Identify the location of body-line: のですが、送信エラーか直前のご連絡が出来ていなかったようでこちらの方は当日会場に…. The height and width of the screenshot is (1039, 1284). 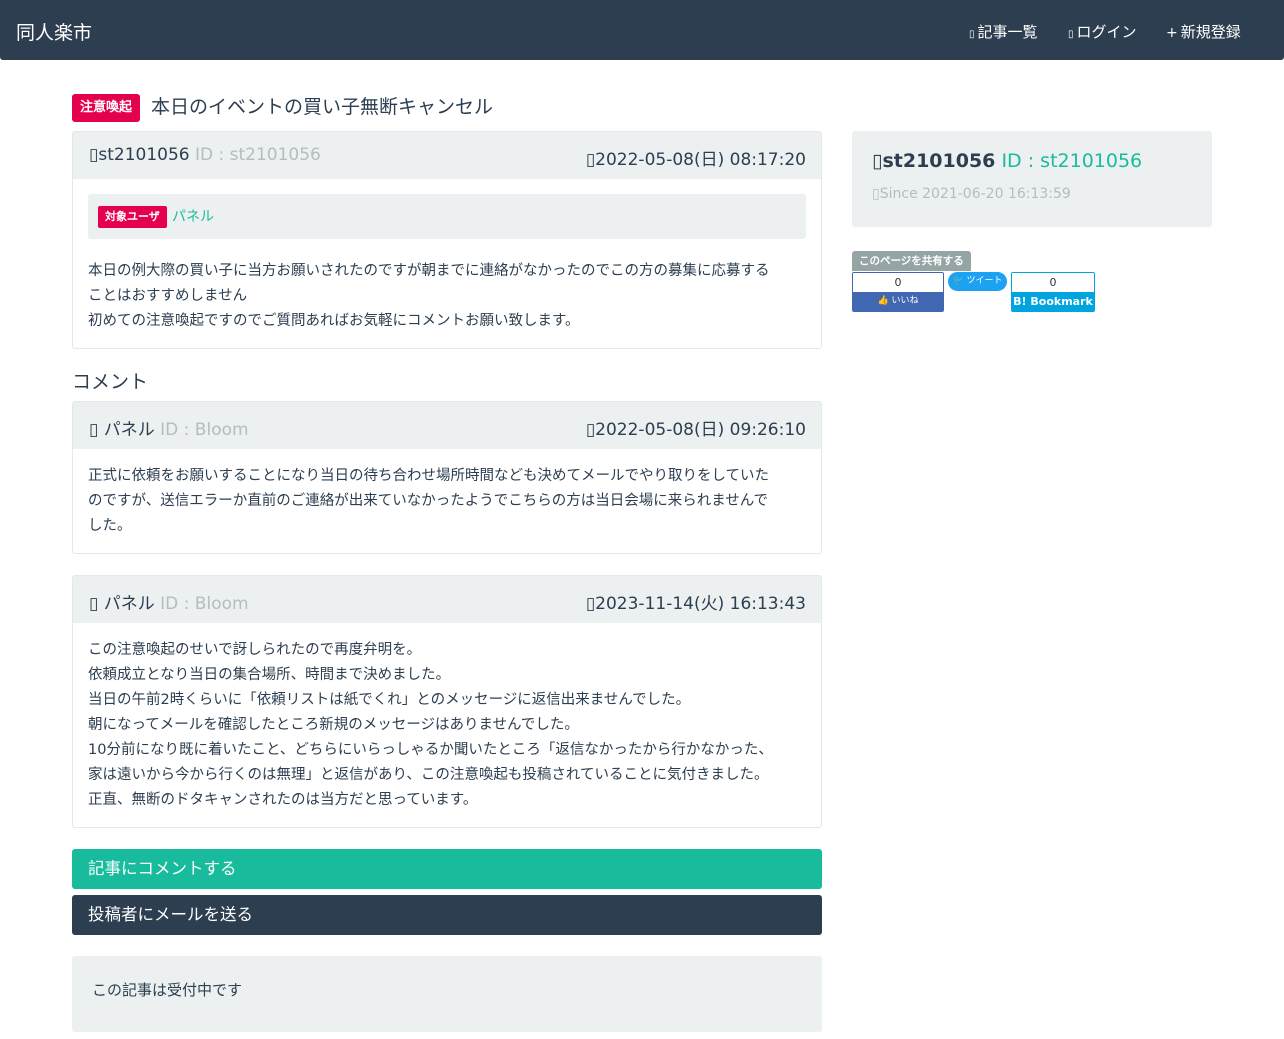
(428, 501).